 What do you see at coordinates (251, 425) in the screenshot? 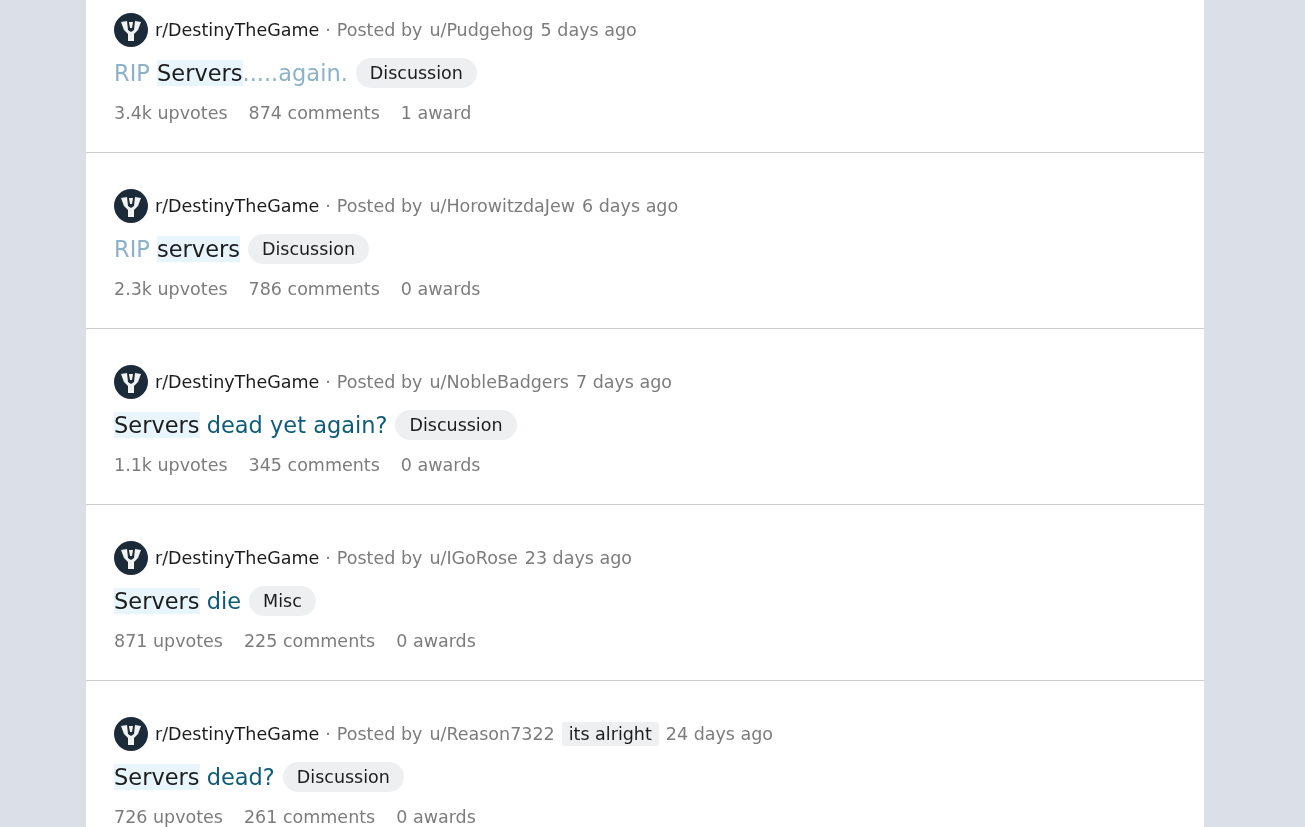
I see `post-title: Servers dead yet again?` at bounding box center [251, 425].